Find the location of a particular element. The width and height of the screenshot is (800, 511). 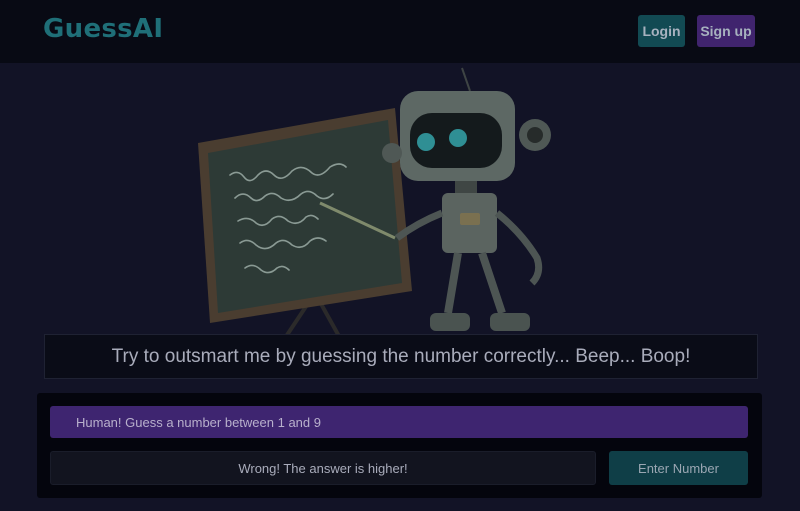

enter-number-button: Enter Number is located at coordinates (678, 468).